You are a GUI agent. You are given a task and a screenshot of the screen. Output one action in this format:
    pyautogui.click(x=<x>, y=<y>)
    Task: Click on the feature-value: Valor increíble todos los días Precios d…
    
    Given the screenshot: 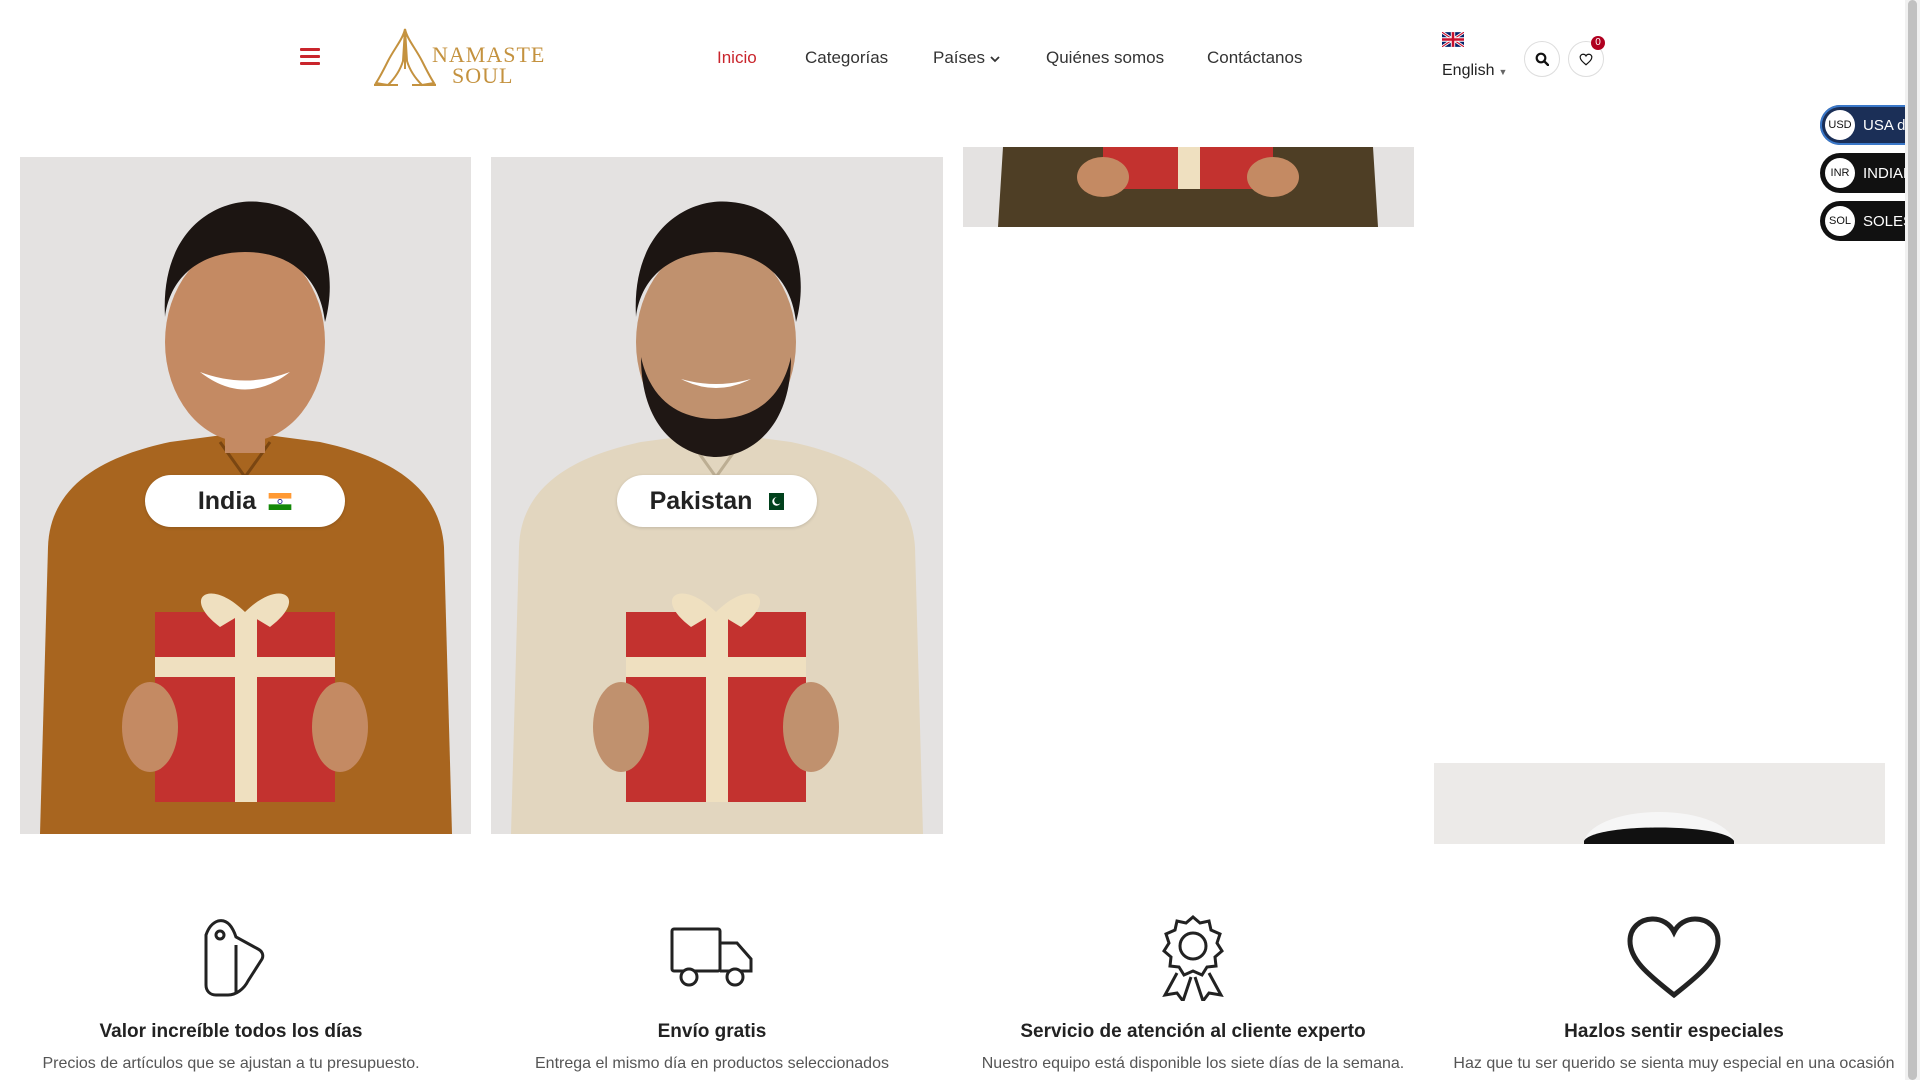 What is the action you would take?
    pyautogui.click(x=235, y=994)
    